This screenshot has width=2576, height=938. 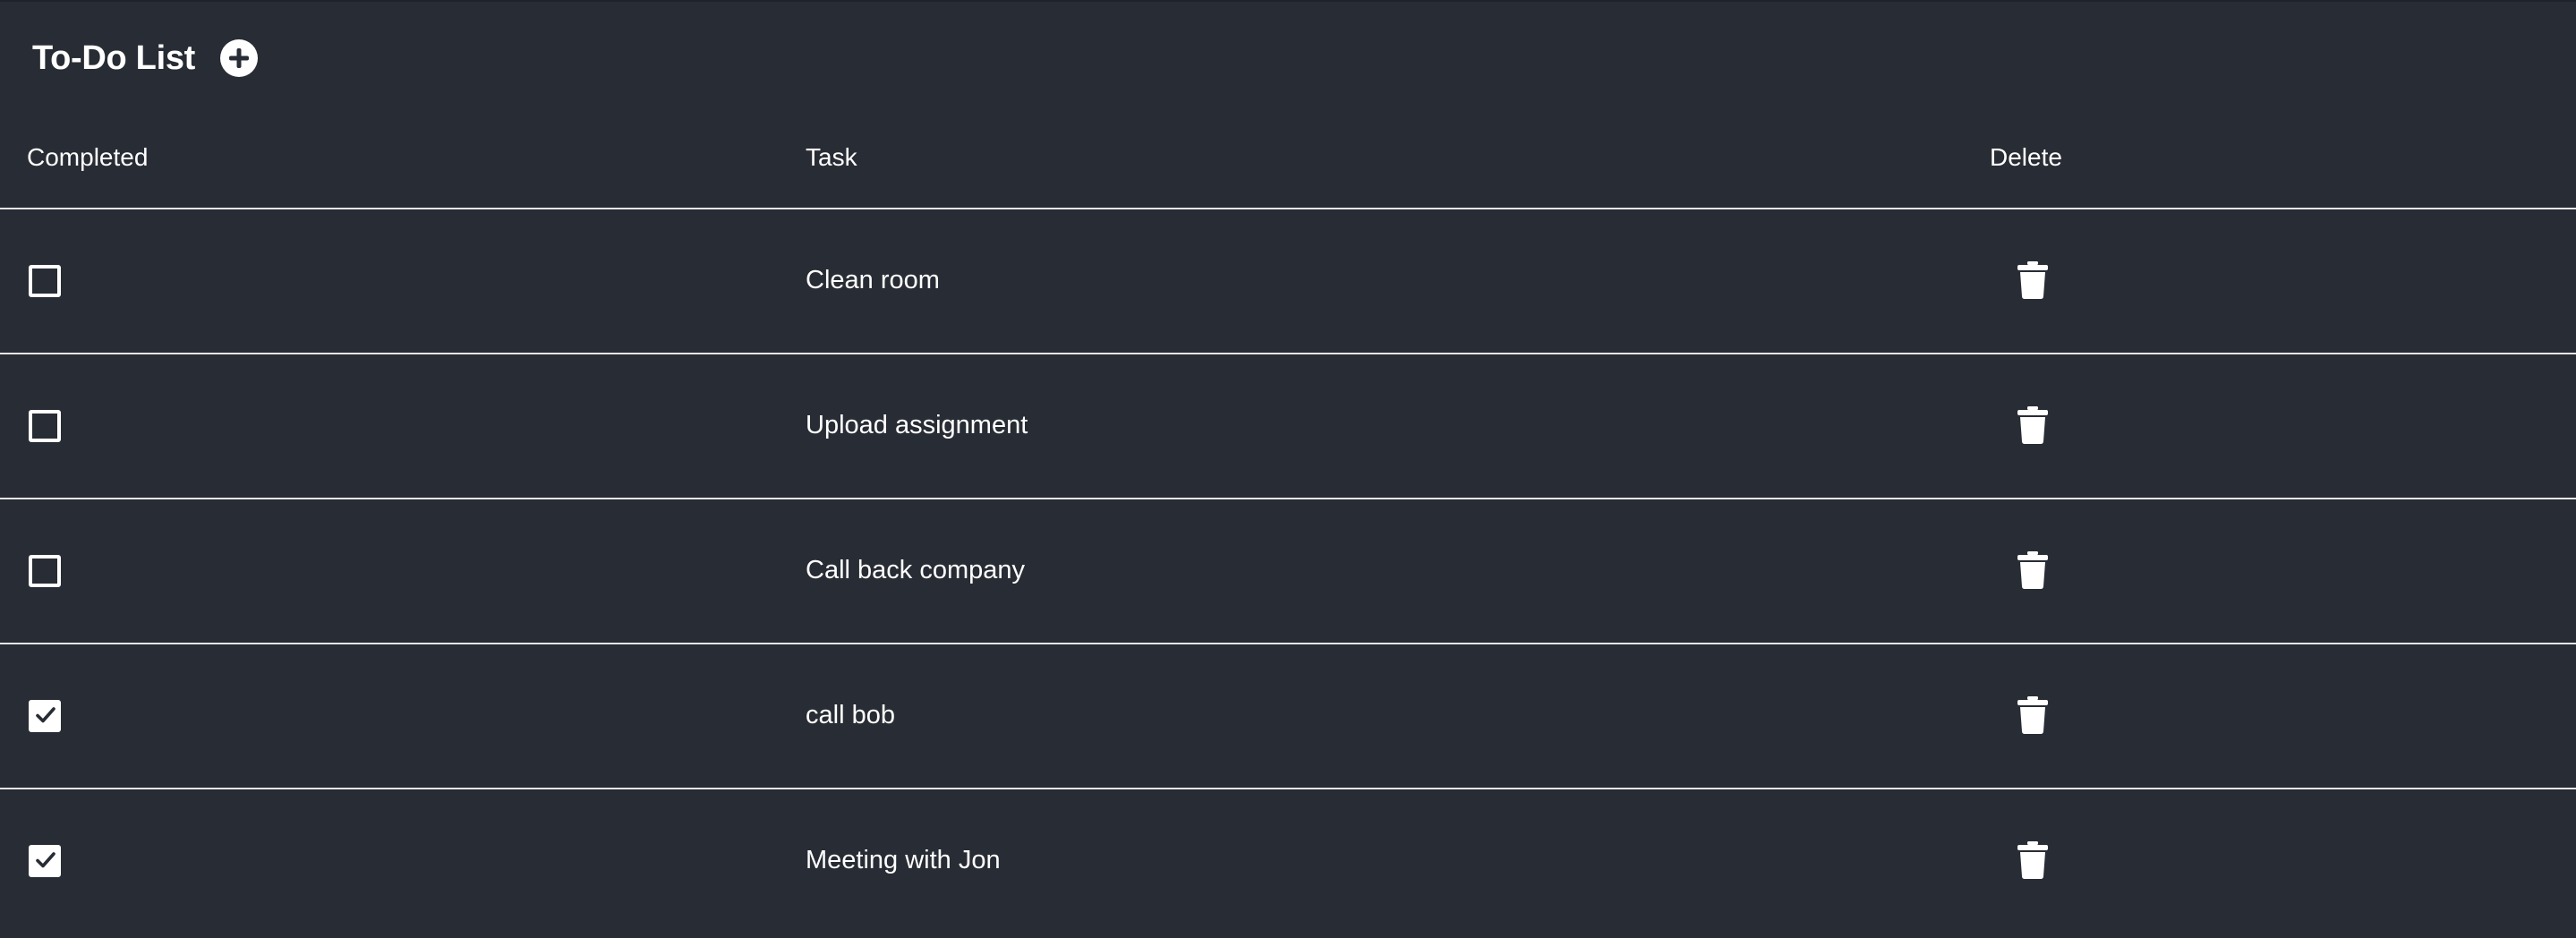 What do you see at coordinates (903, 860) in the screenshot?
I see `task-text: Meeting with Jon` at bounding box center [903, 860].